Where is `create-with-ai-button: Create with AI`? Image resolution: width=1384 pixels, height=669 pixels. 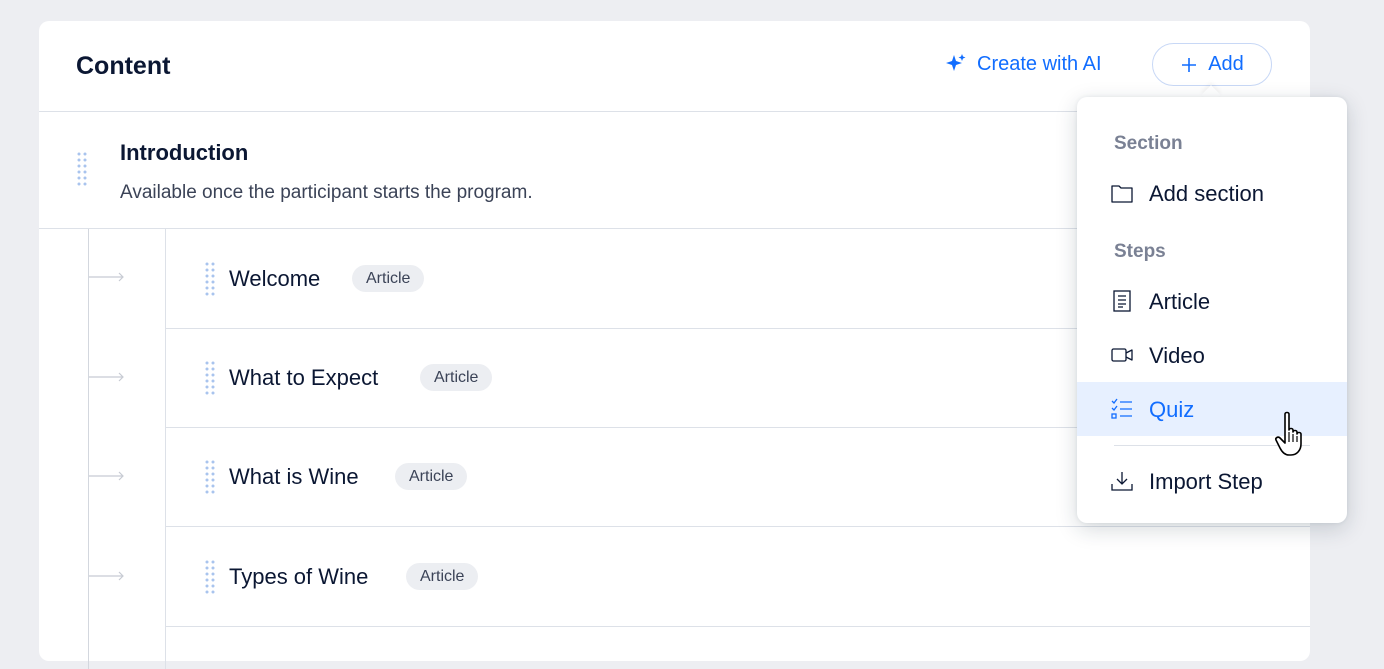
create-with-ai-button: Create with AI is located at coordinates (1023, 64).